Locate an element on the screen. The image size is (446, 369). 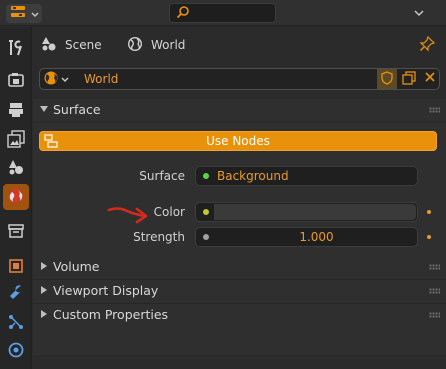
properties-tabs is located at coordinates (16, 198).